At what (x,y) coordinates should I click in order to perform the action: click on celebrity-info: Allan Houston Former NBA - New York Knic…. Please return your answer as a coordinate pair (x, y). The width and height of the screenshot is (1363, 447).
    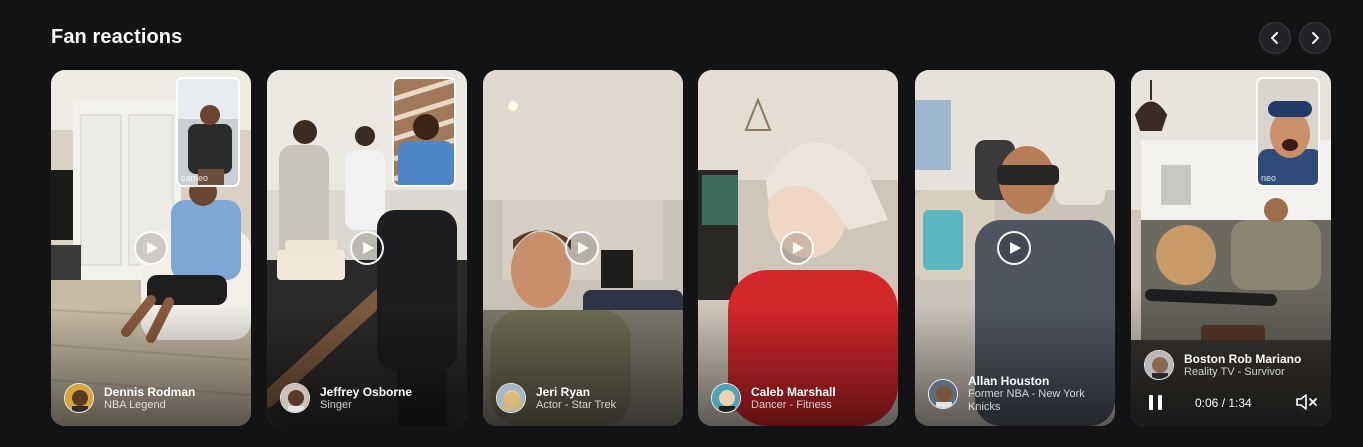
    Looking at the image, I should click on (1018, 394).